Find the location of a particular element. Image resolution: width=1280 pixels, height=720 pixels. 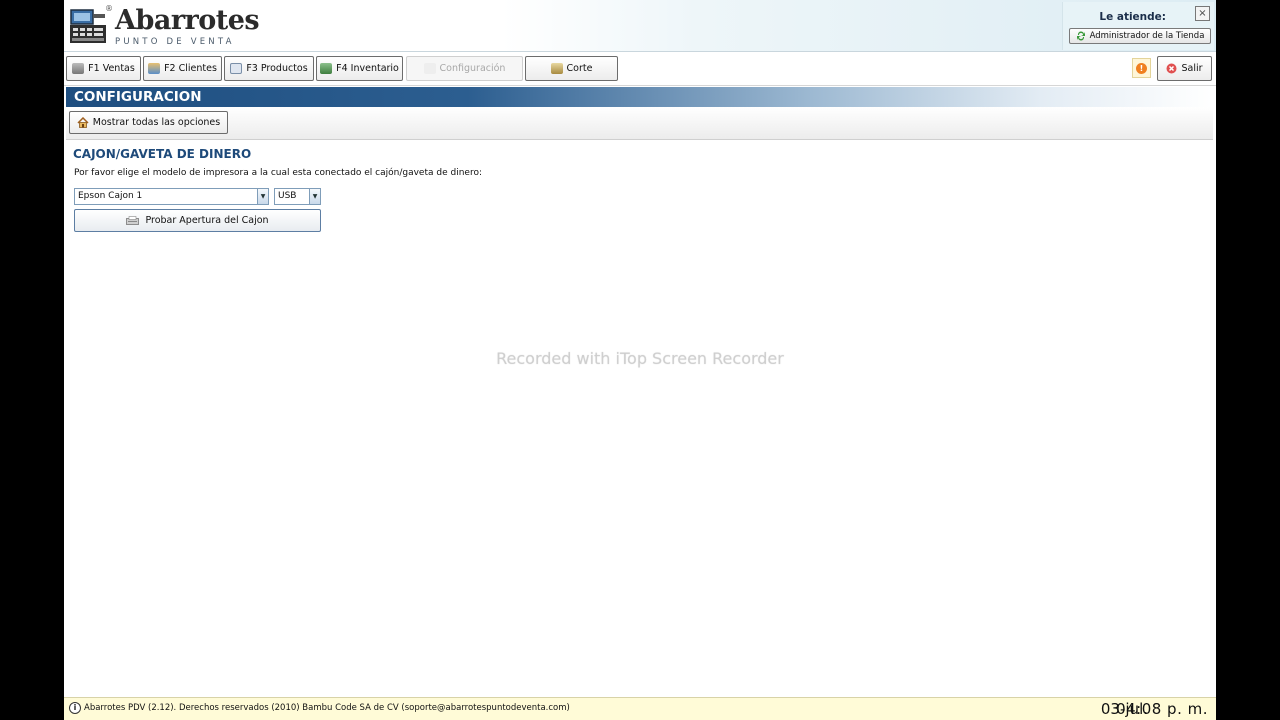

test-drawer-button: Probar Apertura del Cajon is located at coordinates (197, 220).